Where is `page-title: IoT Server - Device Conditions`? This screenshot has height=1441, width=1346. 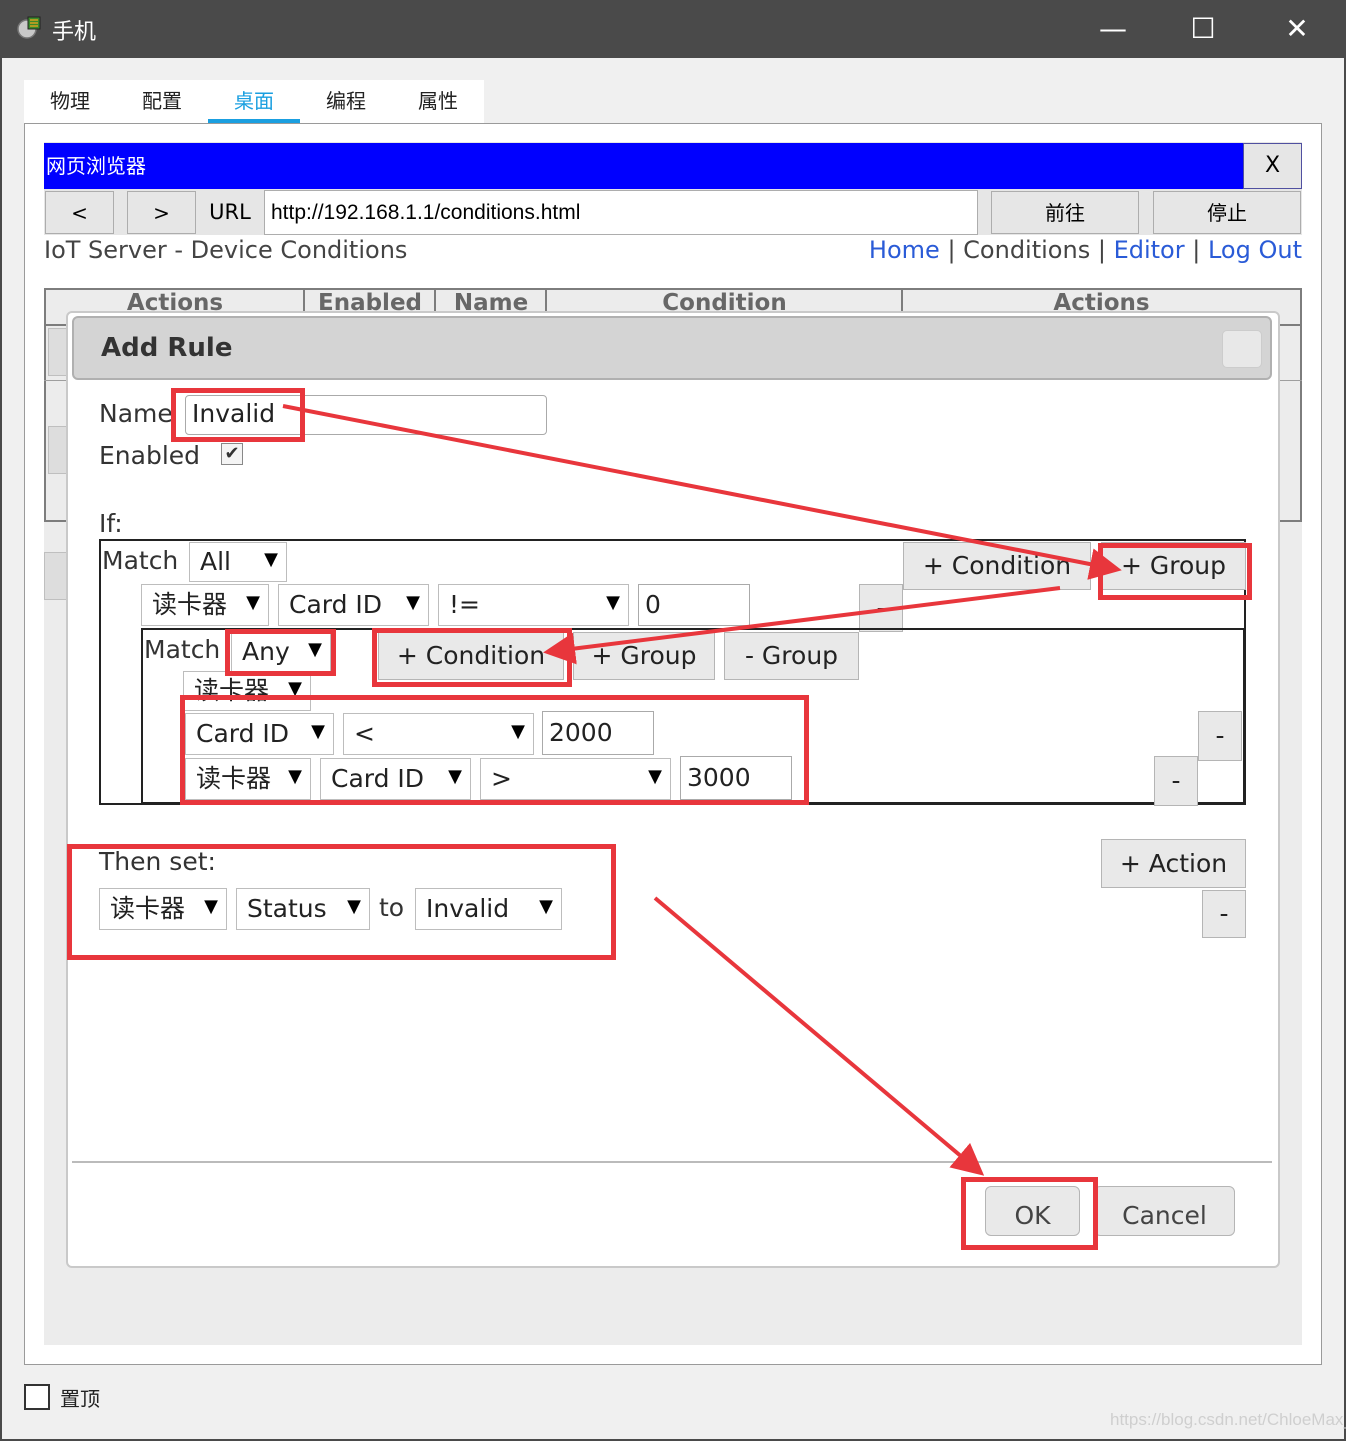
page-title: IoT Server - Device Conditions is located at coordinates (226, 250).